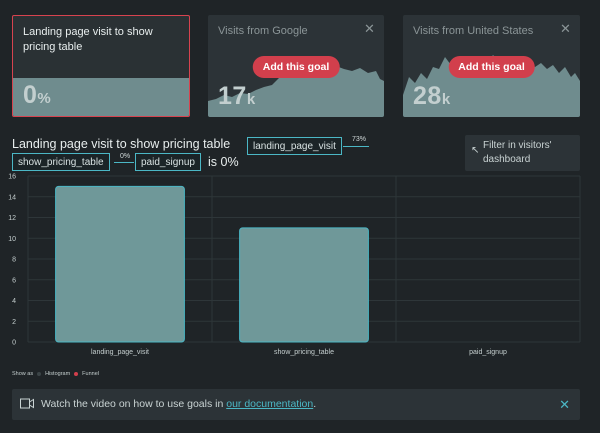 The width and height of the screenshot is (600, 433). Describe the element at coordinates (263, 31) in the screenshot. I see `goal-card-title: Visits from Google` at that location.